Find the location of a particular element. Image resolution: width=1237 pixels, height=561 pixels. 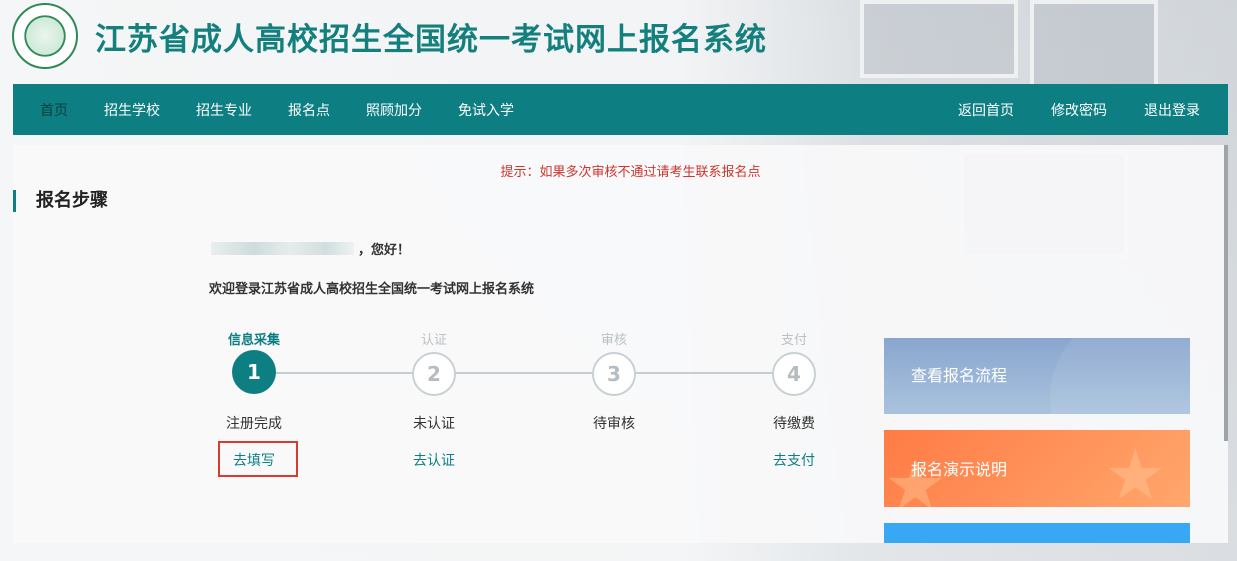

nav-back-home: 返回首页 is located at coordinates (986, 110).